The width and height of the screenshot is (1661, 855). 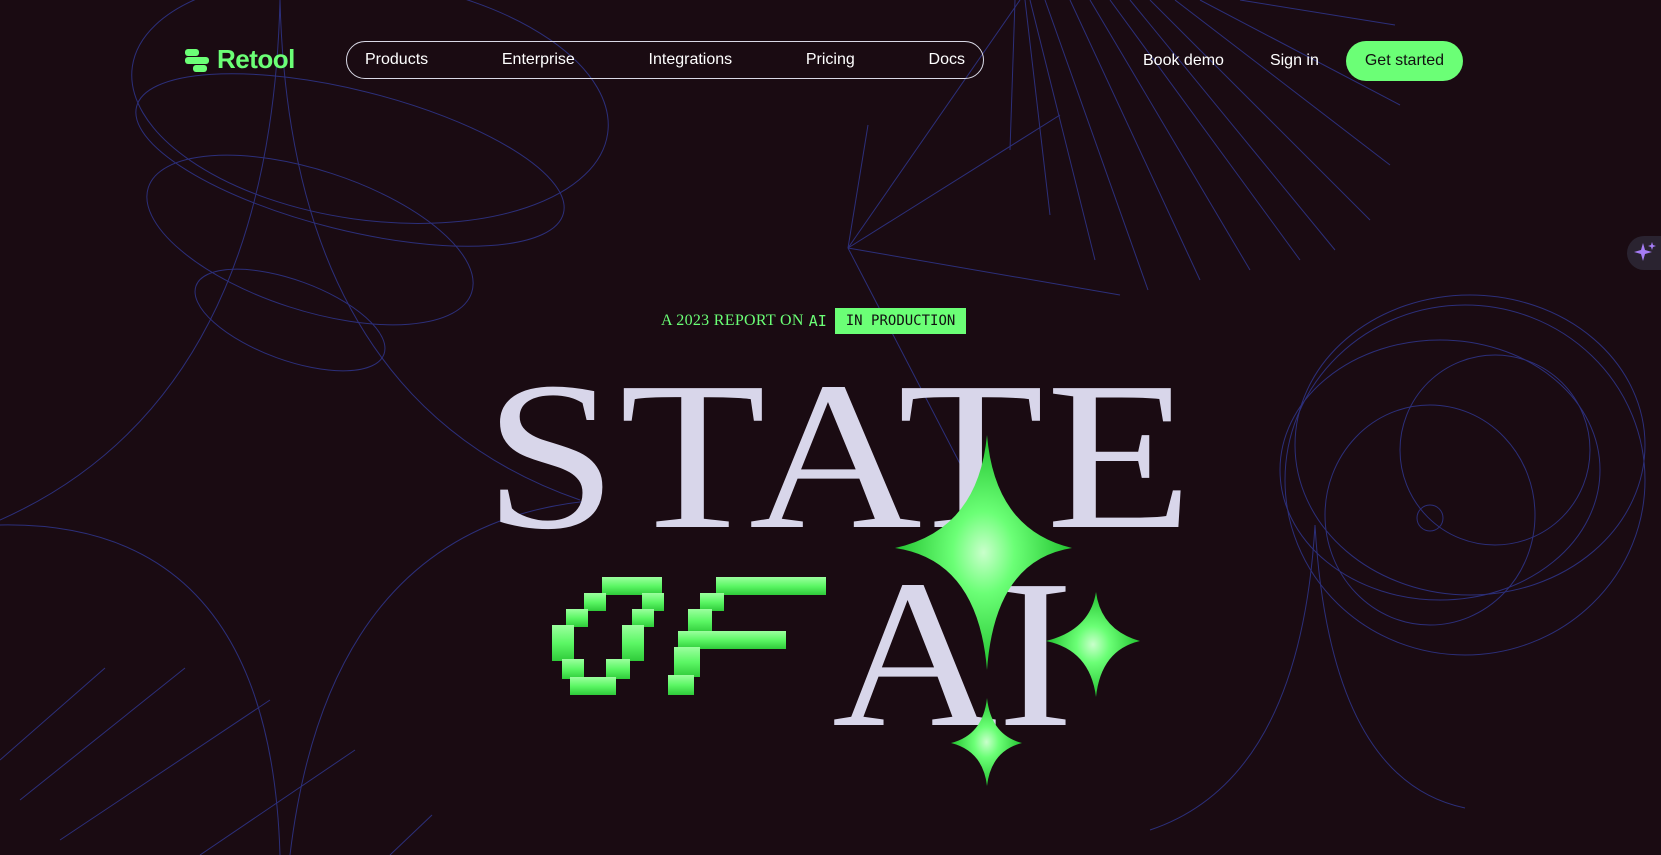 What do you see at coordinates (947, 60) in the screenshot?
I see `nav-item-docs: Docs` at bounding box center [947, 60].